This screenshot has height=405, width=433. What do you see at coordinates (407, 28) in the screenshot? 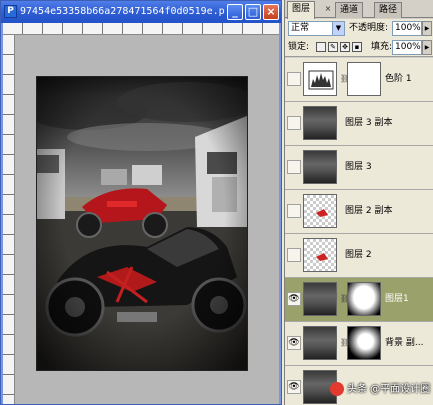
I see `opacity-input: 100%` at bounding box center [407, 28].